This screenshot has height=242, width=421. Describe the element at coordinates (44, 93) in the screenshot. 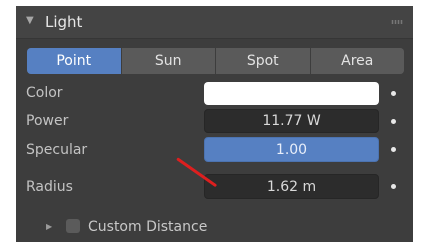

I see `color-label: Color` at that location.